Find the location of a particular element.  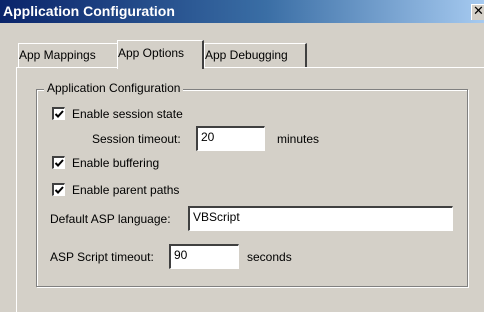

tab-app-debugging: App Debugging is located at coordinates (255, 55).